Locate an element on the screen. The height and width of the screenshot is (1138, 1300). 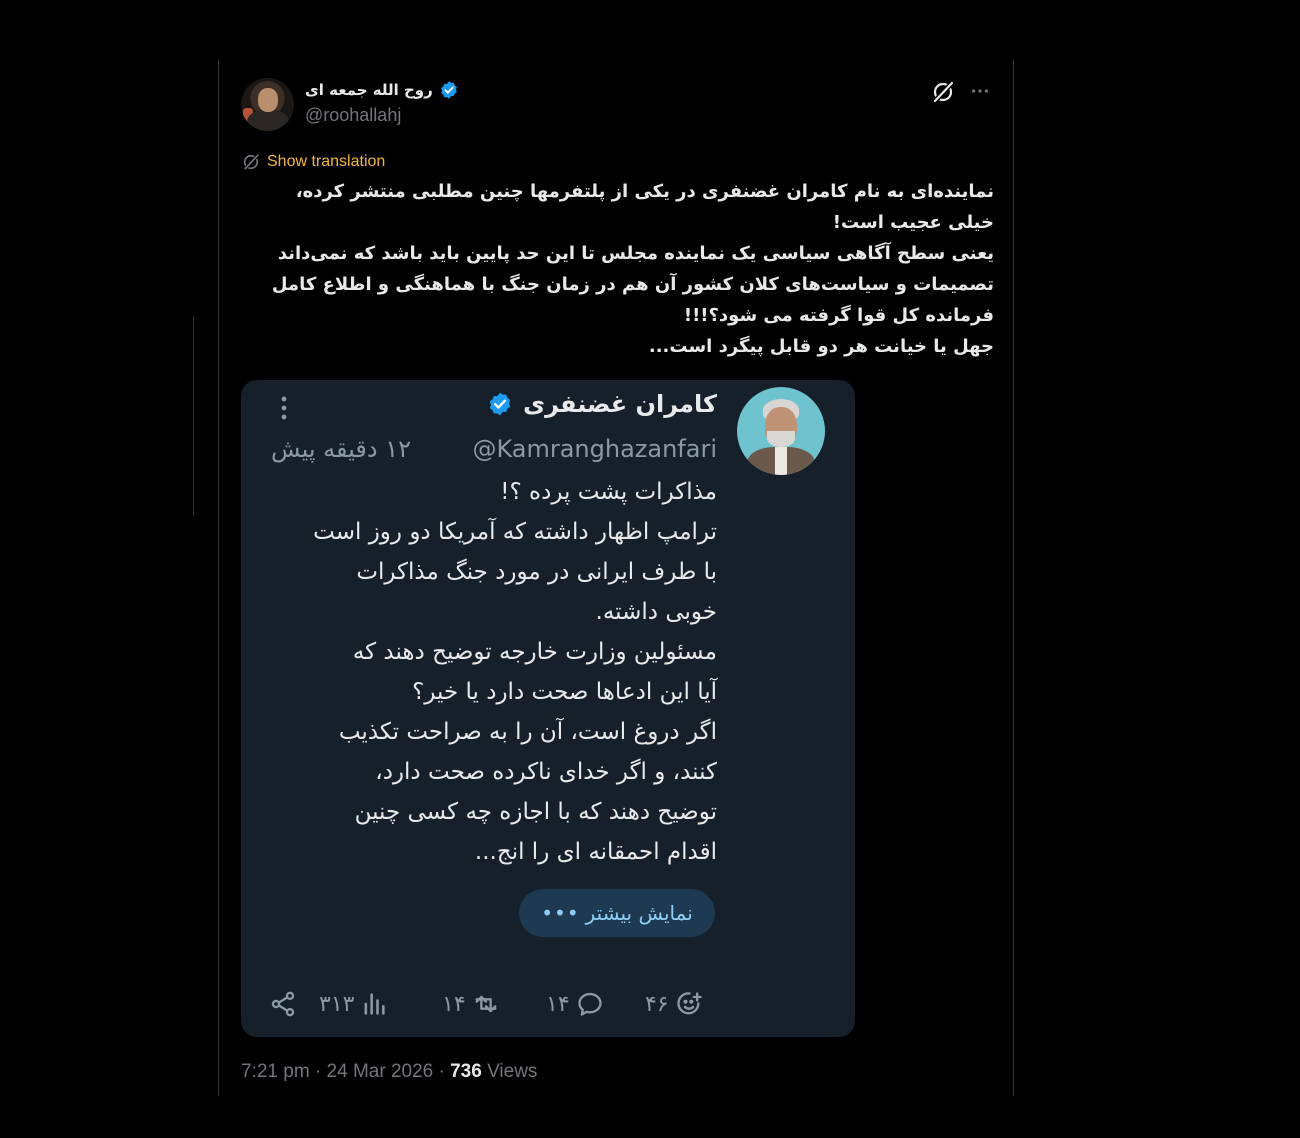
views-label: Views is located at coordinates (509, 1071).